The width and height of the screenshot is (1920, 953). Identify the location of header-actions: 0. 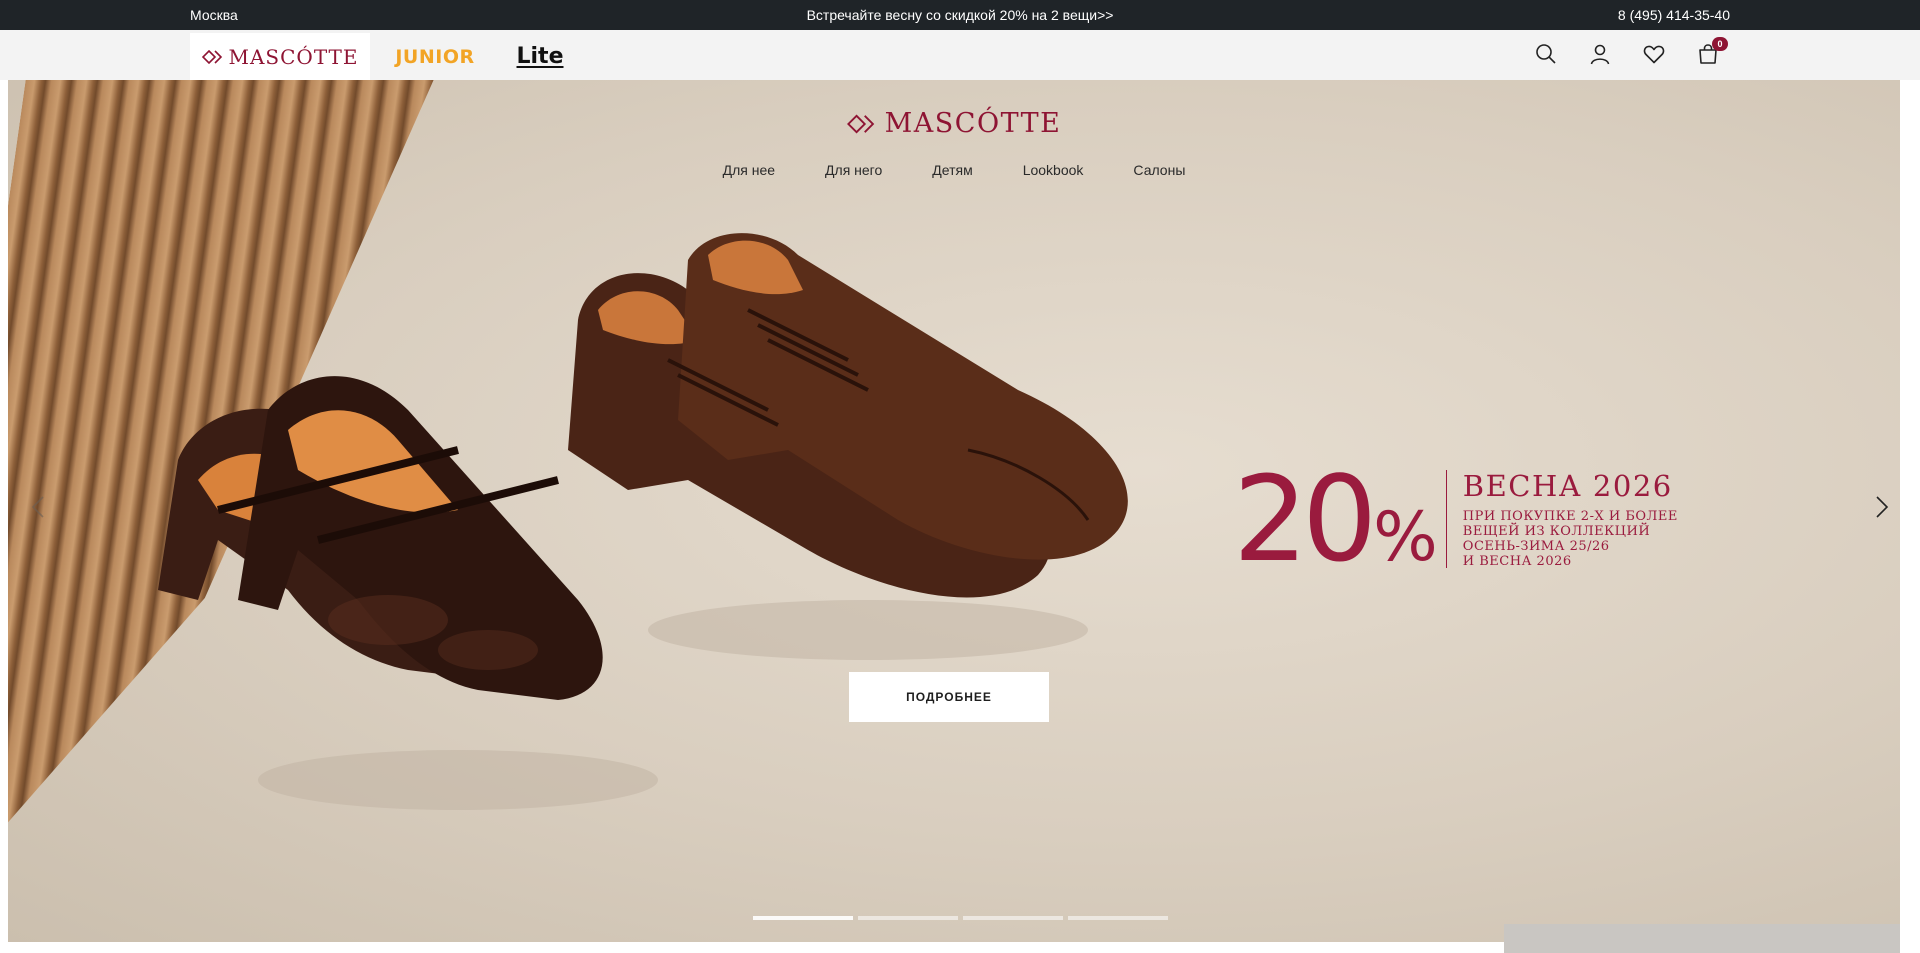
(1631, 51).